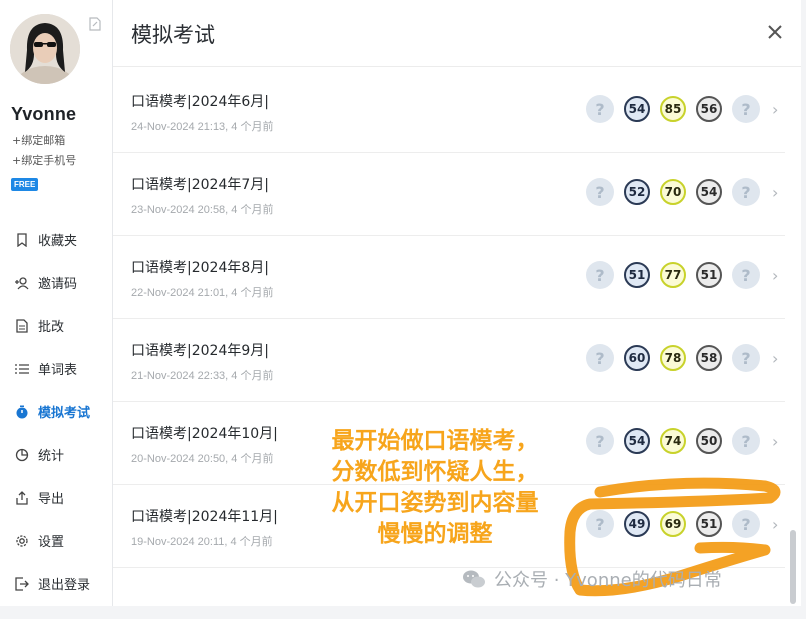 The image size is (806, 619). Describe the element at coordinates (64, 413) in the screenshot. I see `sidebar-item-label: 模拟考试` at that location.